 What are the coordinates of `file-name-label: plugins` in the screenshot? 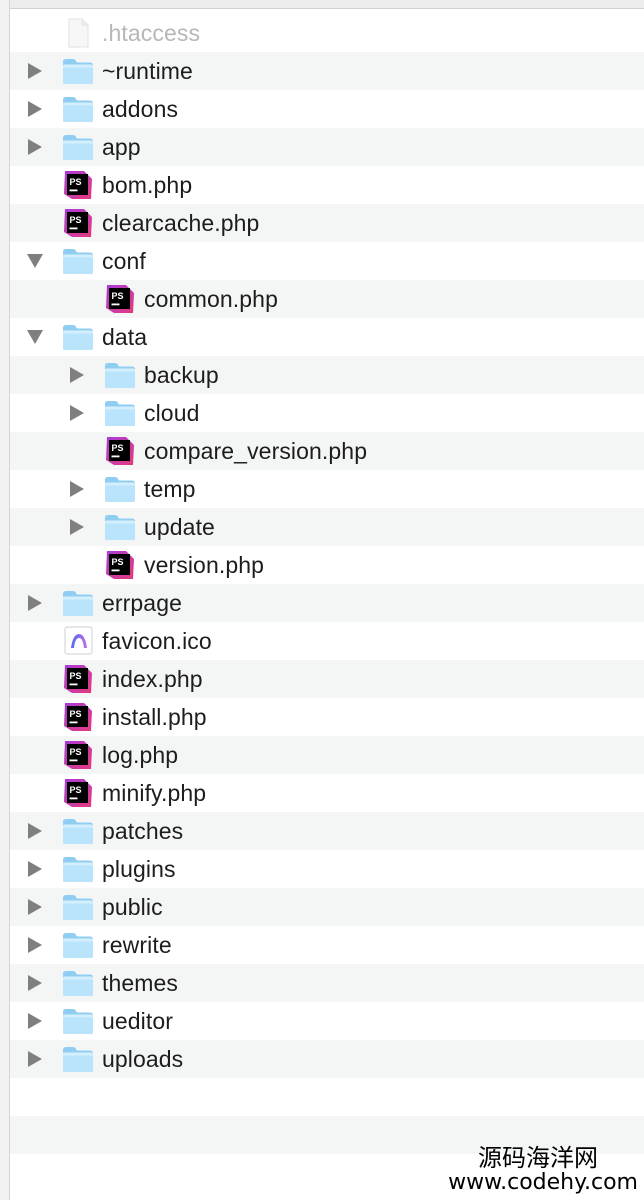 It's located at (139, 869).